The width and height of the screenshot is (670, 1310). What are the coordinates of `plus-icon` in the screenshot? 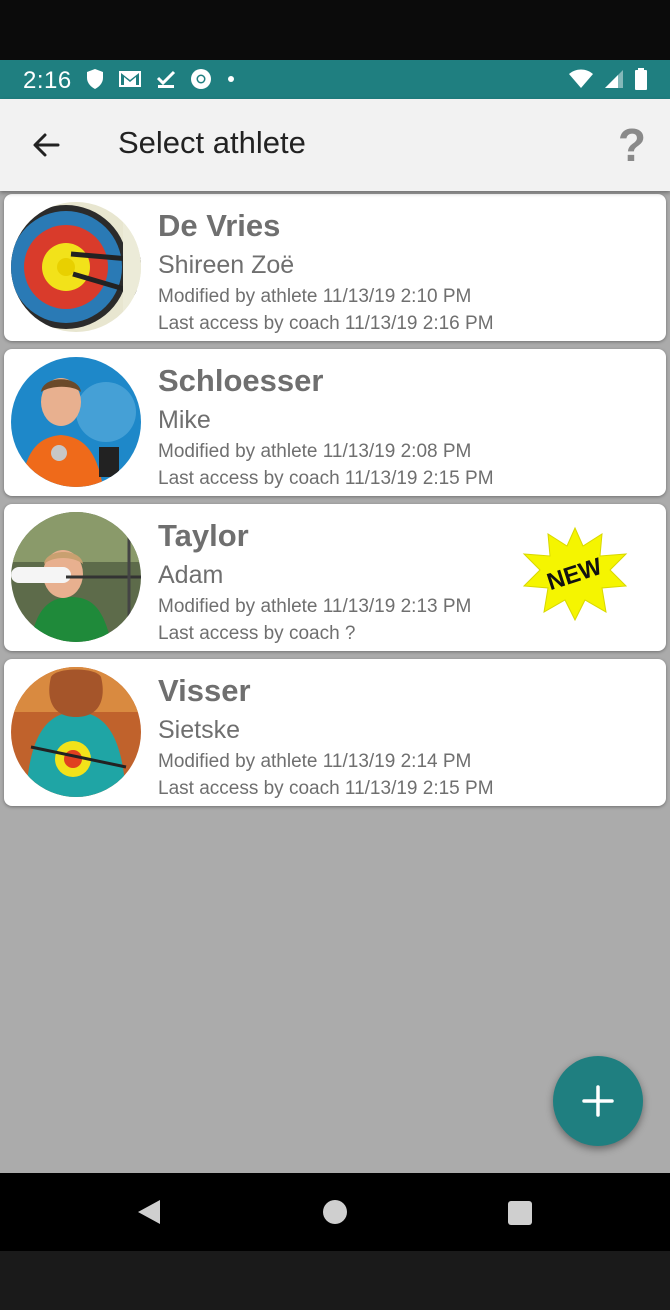 It's located at (598, 1101).